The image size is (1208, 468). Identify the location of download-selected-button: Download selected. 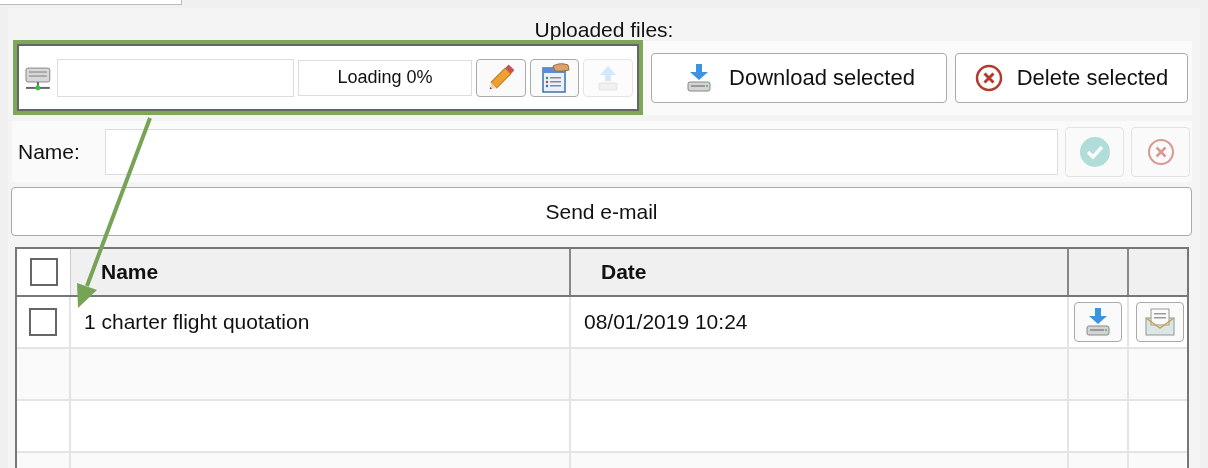
(799, 77).